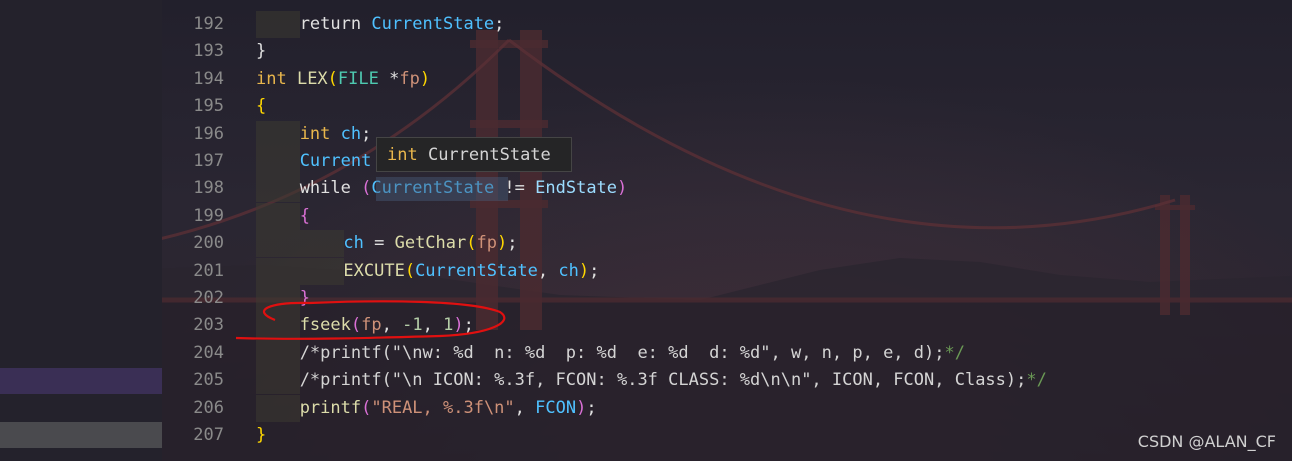 This screenshot has height=461, width=1292. What do you see at coordinates (208, 380) in the screenshot?
I see `line-number: 205` at bounding box center [208, 380].